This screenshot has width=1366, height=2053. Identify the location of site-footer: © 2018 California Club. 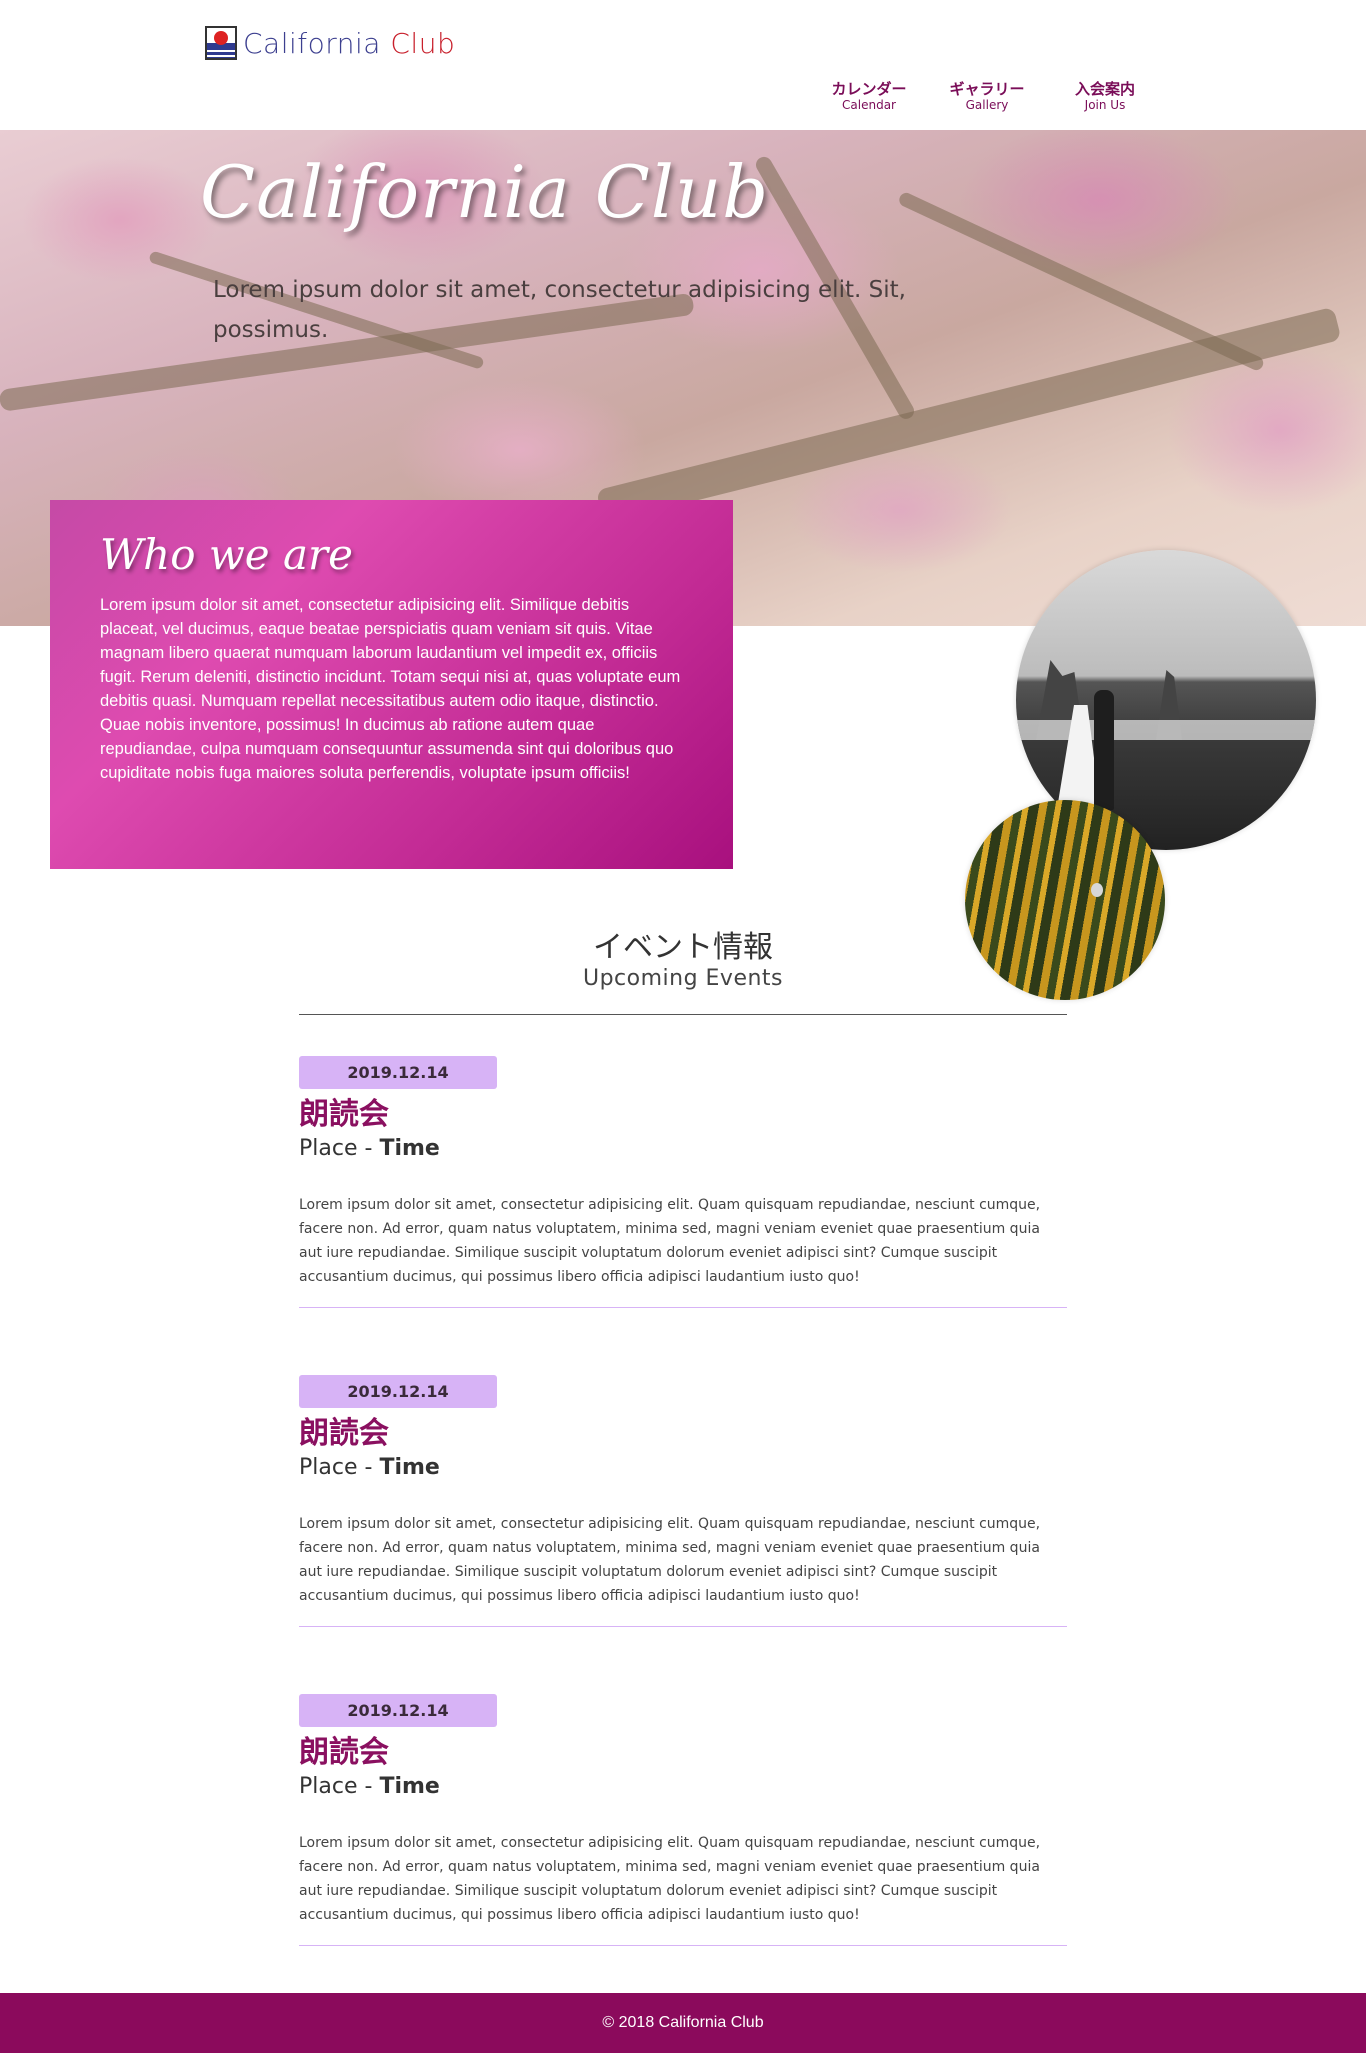
(683, 2023).